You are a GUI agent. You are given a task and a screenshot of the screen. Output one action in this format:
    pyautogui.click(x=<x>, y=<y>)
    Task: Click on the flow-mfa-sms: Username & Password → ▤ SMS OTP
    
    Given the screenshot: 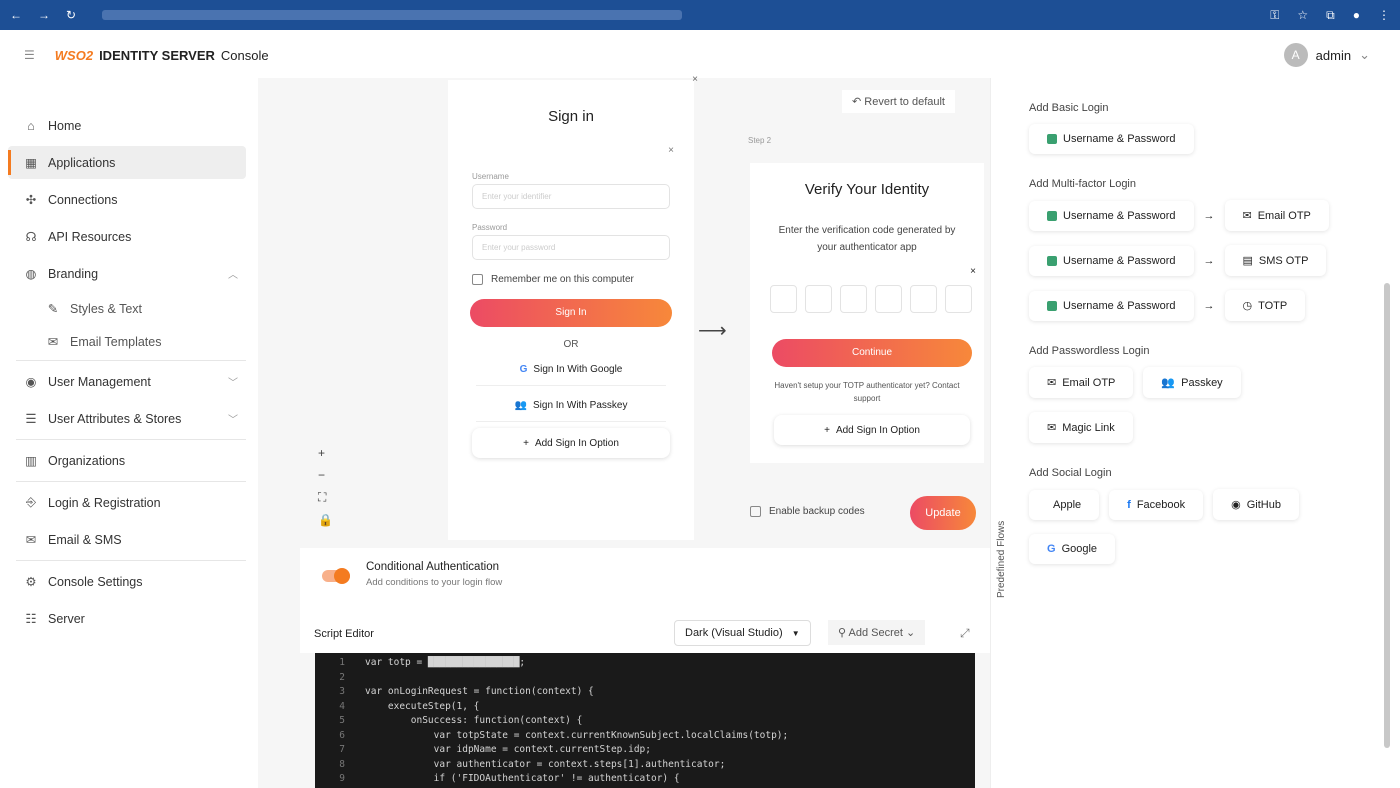 What is the action you would take?
    pyautogui.click(x=1189, y=260)
    